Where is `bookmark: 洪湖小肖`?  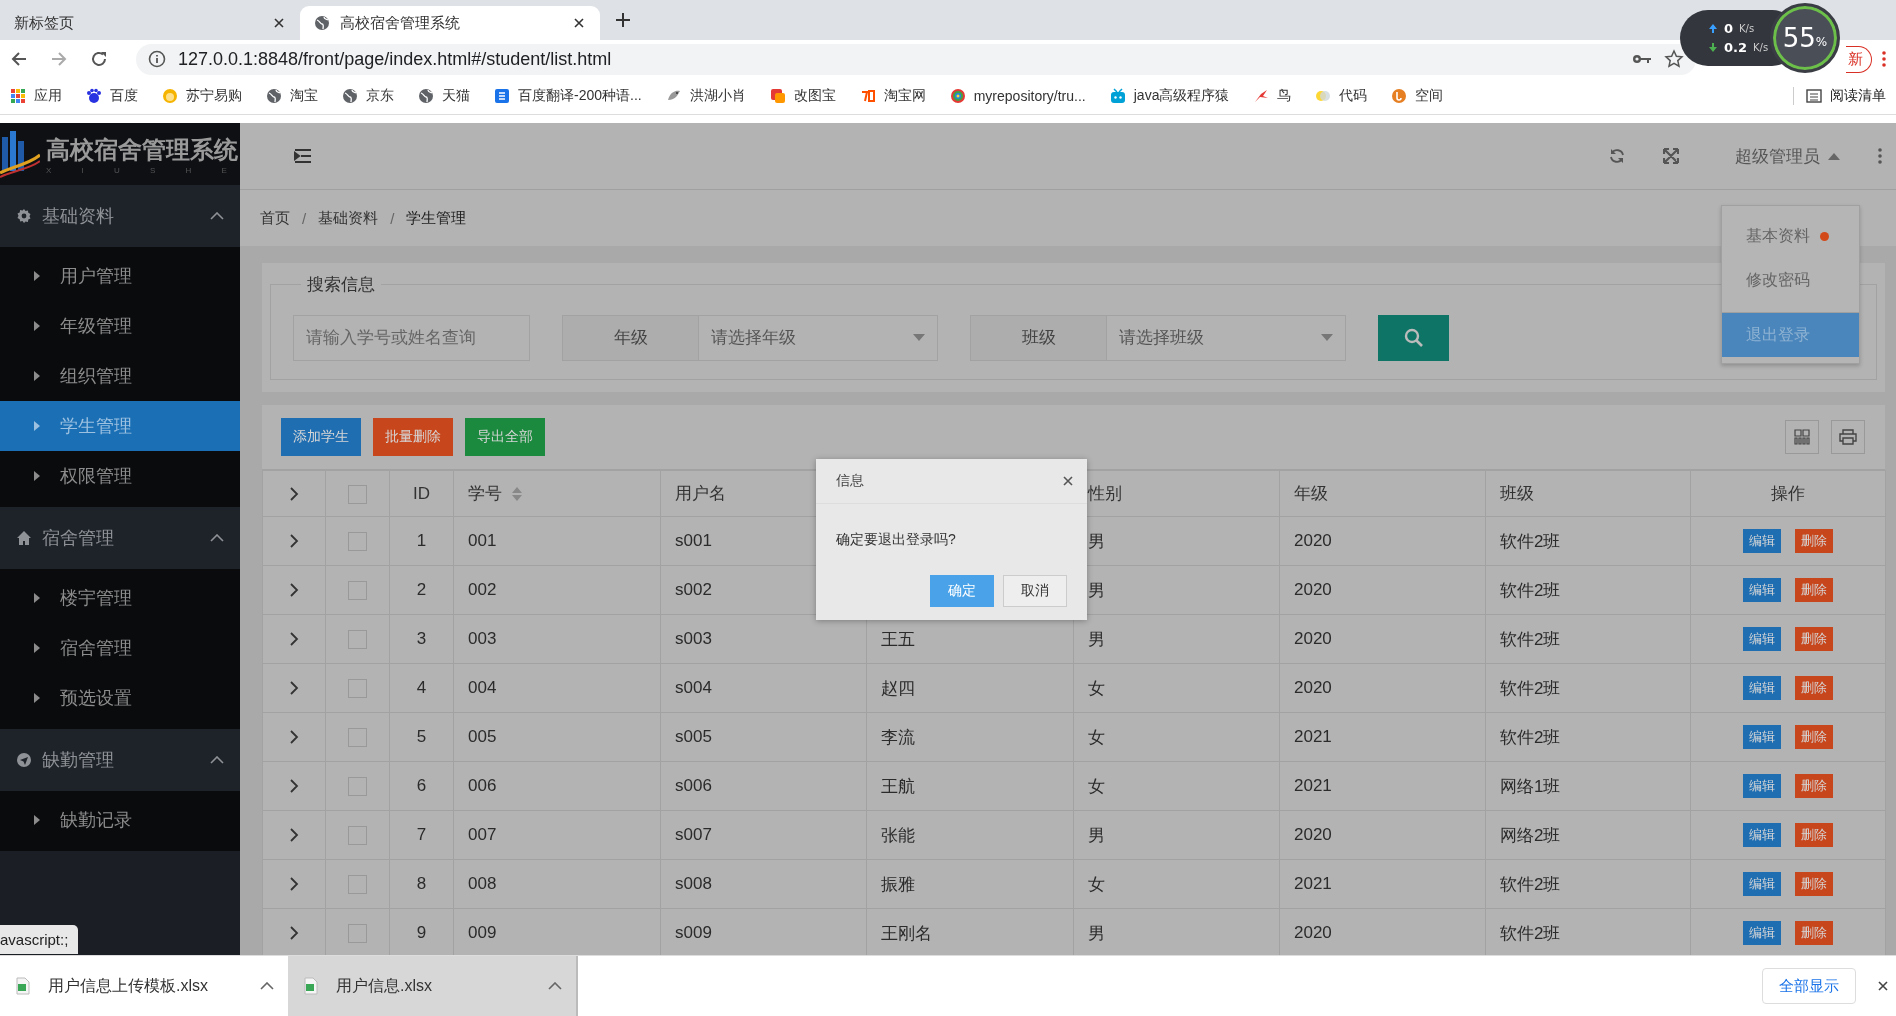
bookmark: 洪湖小肖 is located at coordinates (705, 96).